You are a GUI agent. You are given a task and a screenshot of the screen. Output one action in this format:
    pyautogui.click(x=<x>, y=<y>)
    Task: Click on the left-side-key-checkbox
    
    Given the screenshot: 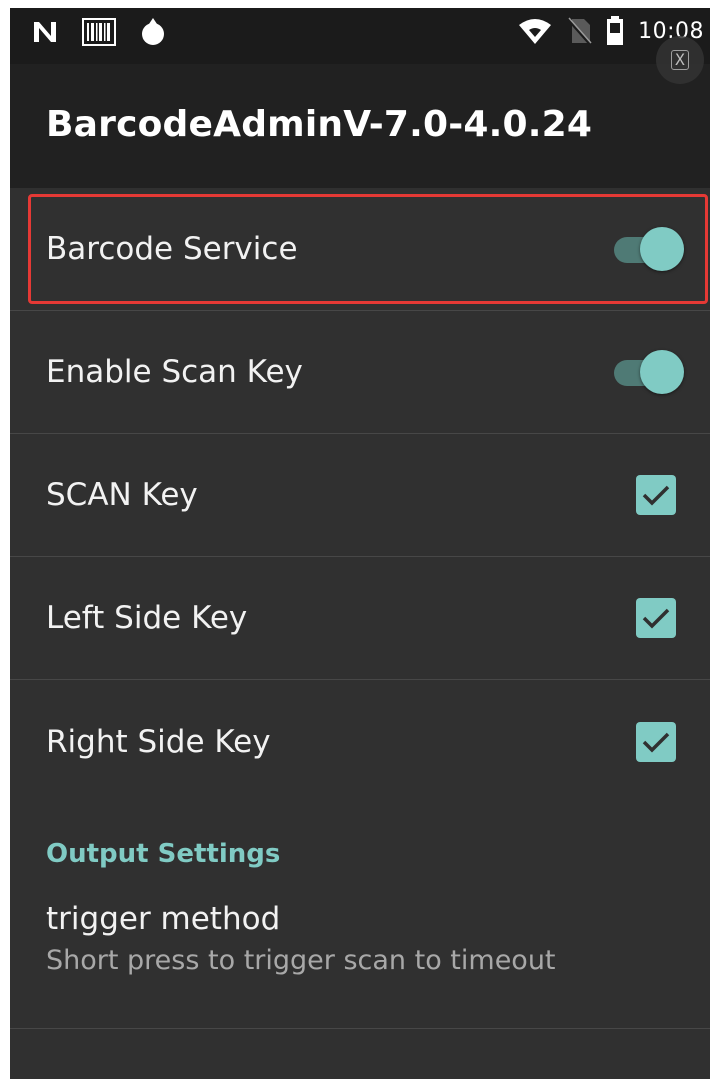 What is the action you would take?
    pyautogui.click(x=656, y=618)
    